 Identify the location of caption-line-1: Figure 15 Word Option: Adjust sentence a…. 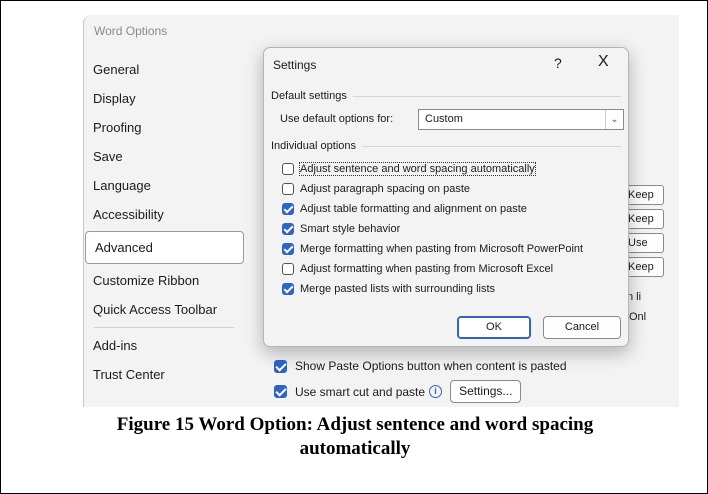
(355, 424).